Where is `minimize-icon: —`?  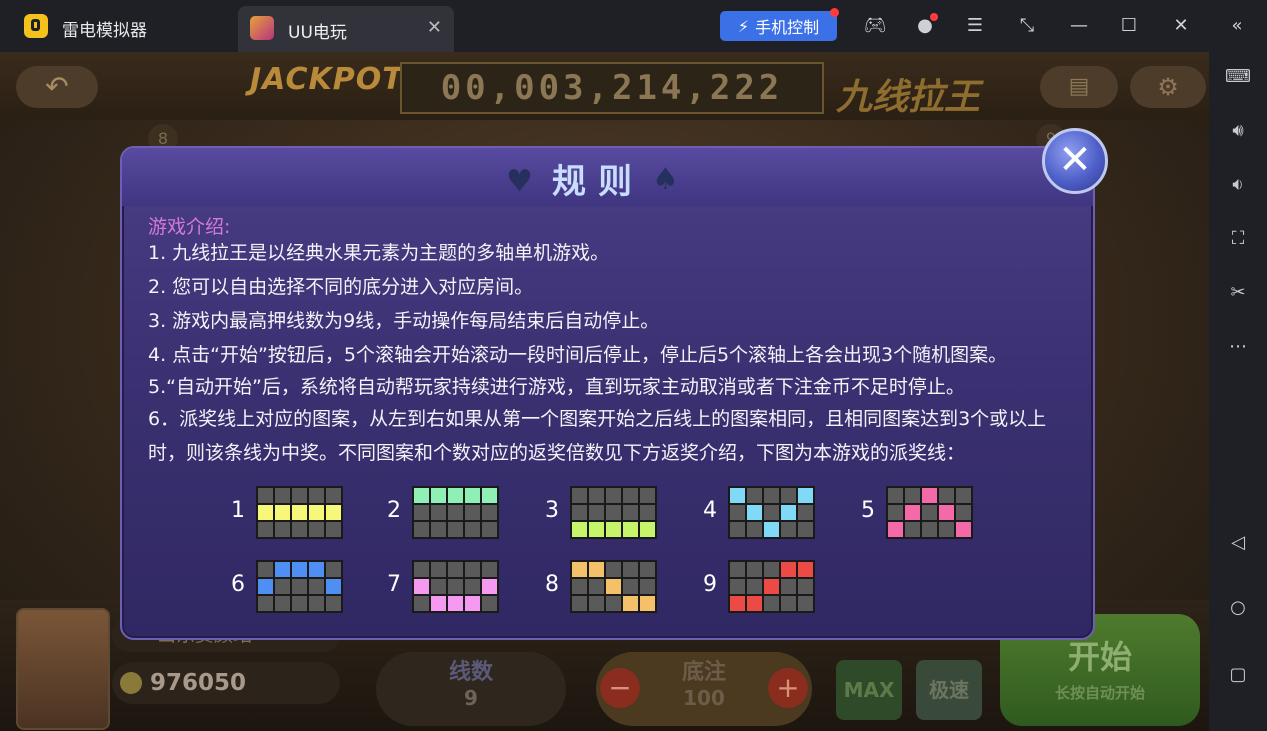 minimize-icon: — is located at coordinates (1079, 26).